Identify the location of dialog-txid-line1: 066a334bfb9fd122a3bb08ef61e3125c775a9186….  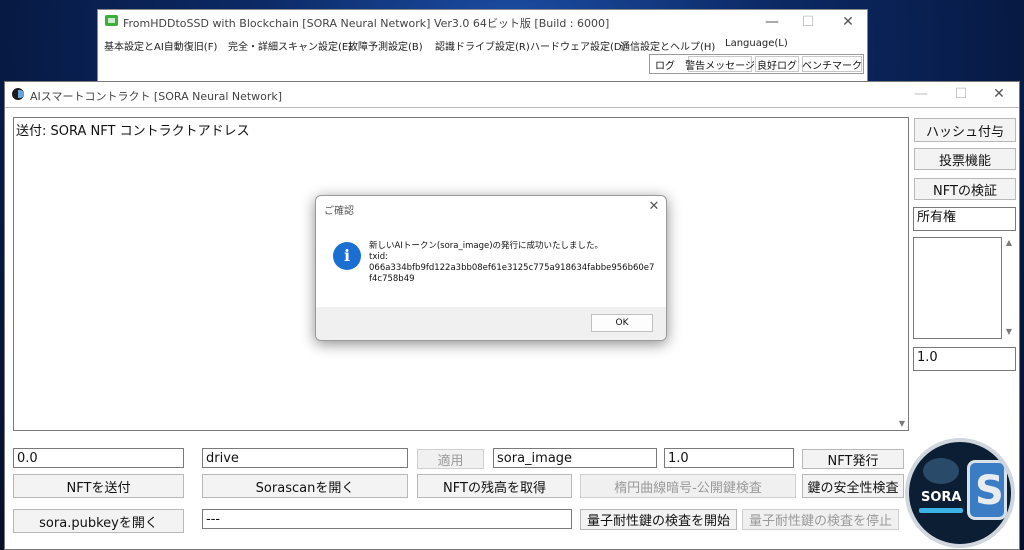
(512, 268).